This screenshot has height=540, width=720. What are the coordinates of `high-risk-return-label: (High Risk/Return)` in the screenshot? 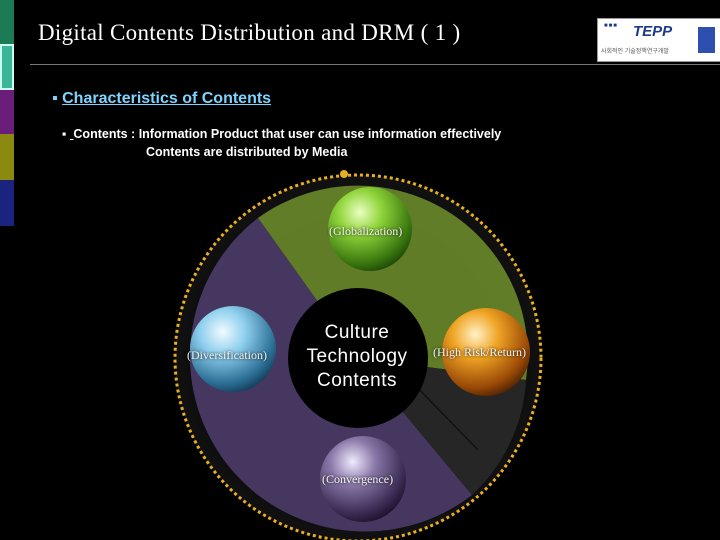 It's located at (479, 352).